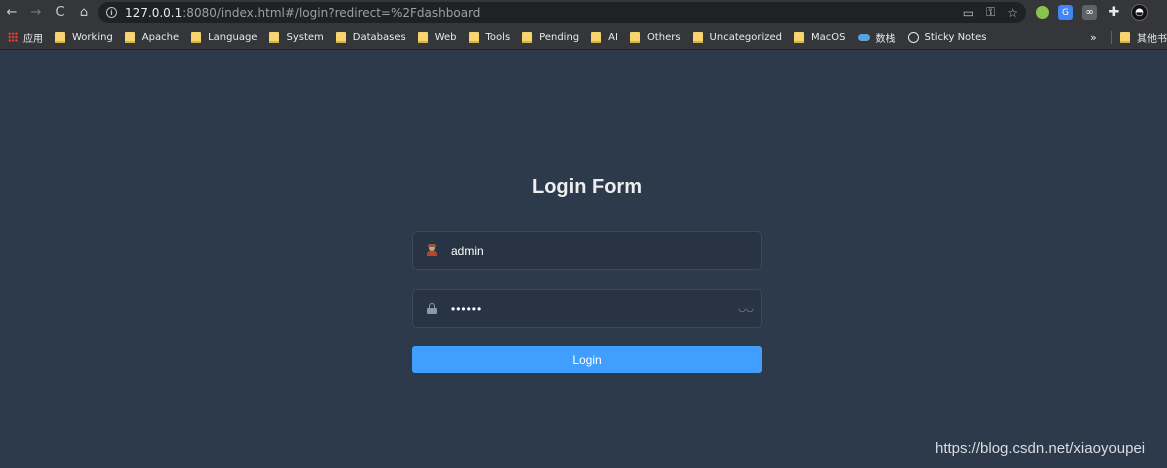 The image size is (1167, 468). Describe the element at coordinates (613, 37) in the screenshot. I see `bookmark-label: AI` at that location.